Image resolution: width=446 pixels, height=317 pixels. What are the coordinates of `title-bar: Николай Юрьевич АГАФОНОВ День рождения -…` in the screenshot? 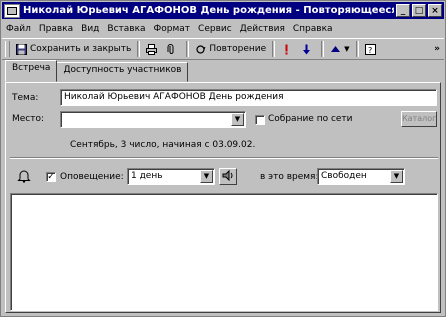 It's located at (223, 10).